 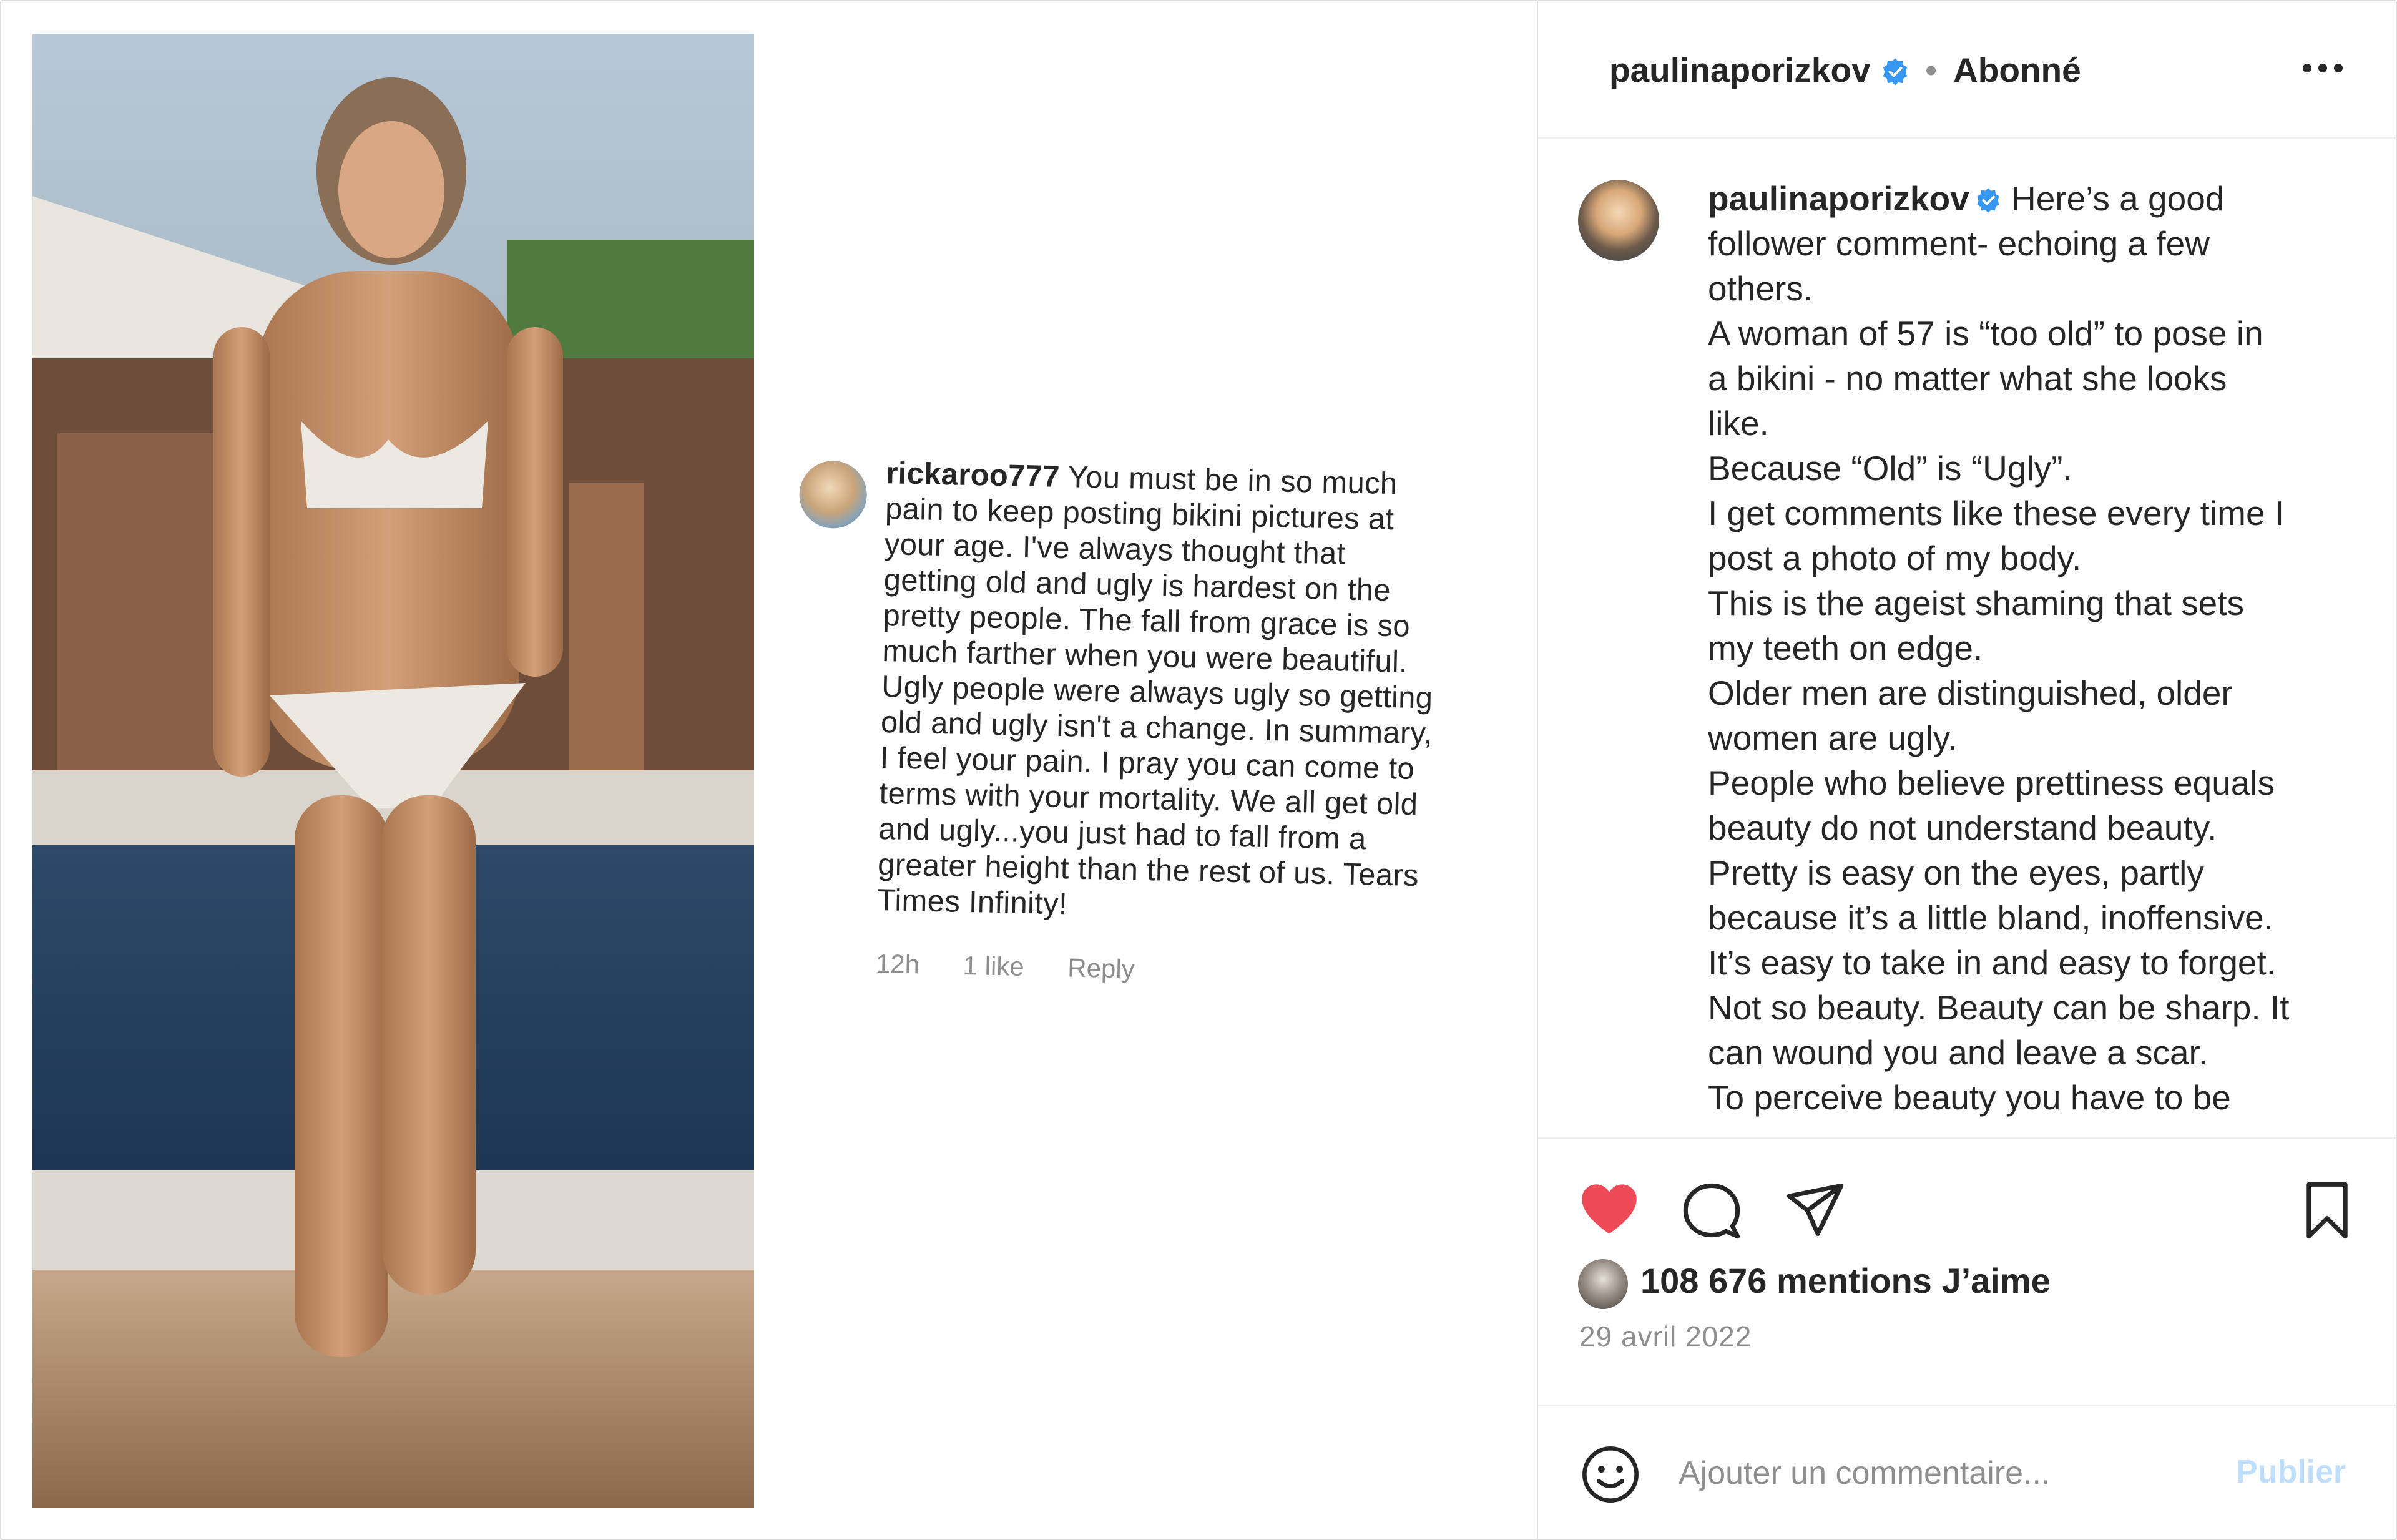 I want to click on caption-line: Not so beauty. Beauty can be sharp. It, so click(x=1999, y=1007).